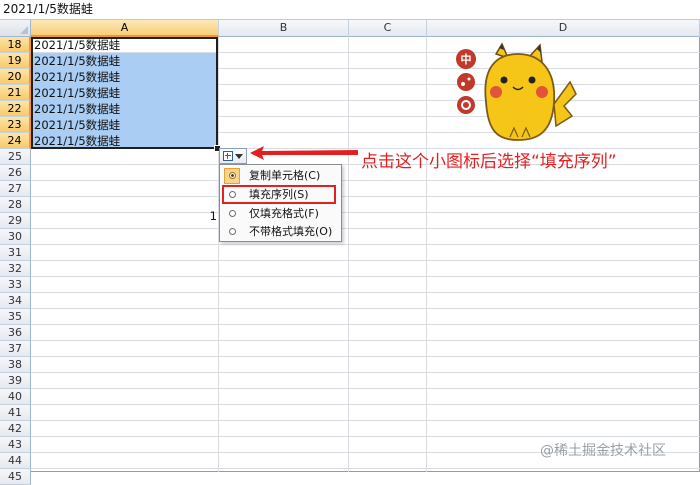 This screenshot has height=485, width=700. I want to click on row-header: 23, so click(15, 125).